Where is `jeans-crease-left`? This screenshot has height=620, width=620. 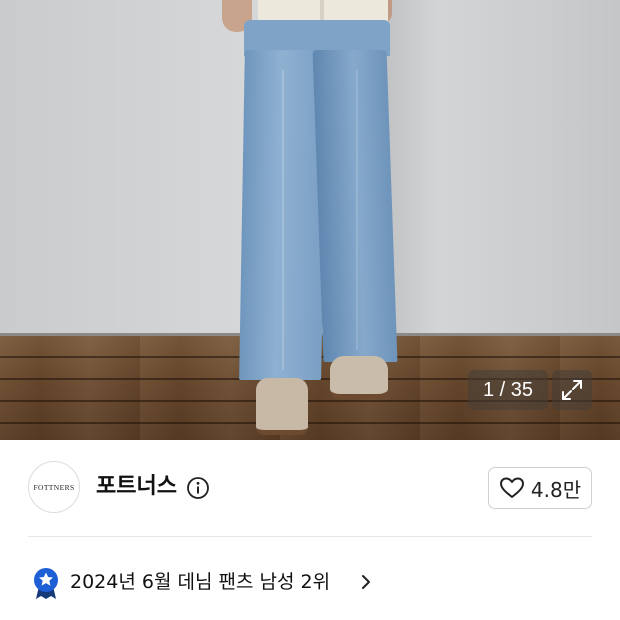
jeans-crease-left is located at coordinates (283, 220).